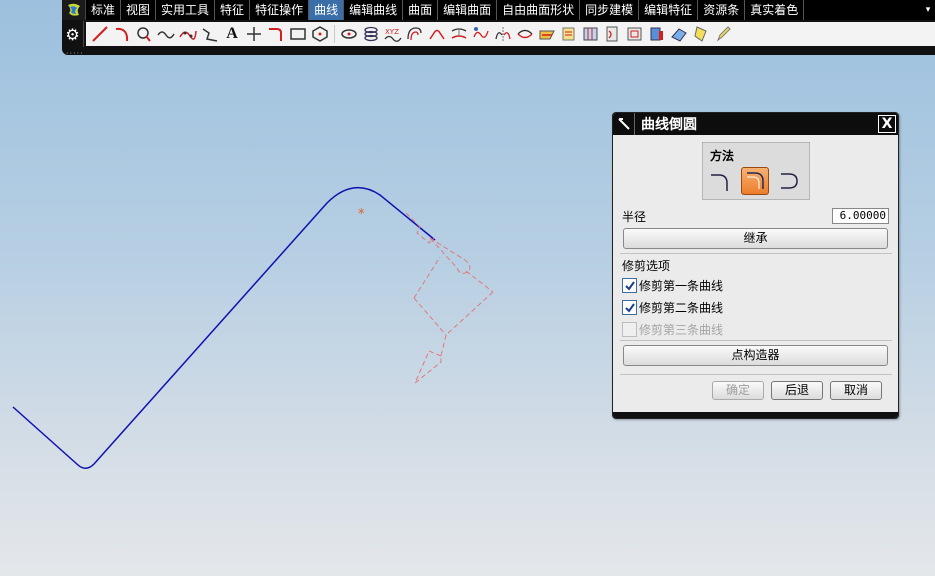 The height and width of the screenshot is (576, 935). I want to click on tab-view: 视图, so click(139, 10).